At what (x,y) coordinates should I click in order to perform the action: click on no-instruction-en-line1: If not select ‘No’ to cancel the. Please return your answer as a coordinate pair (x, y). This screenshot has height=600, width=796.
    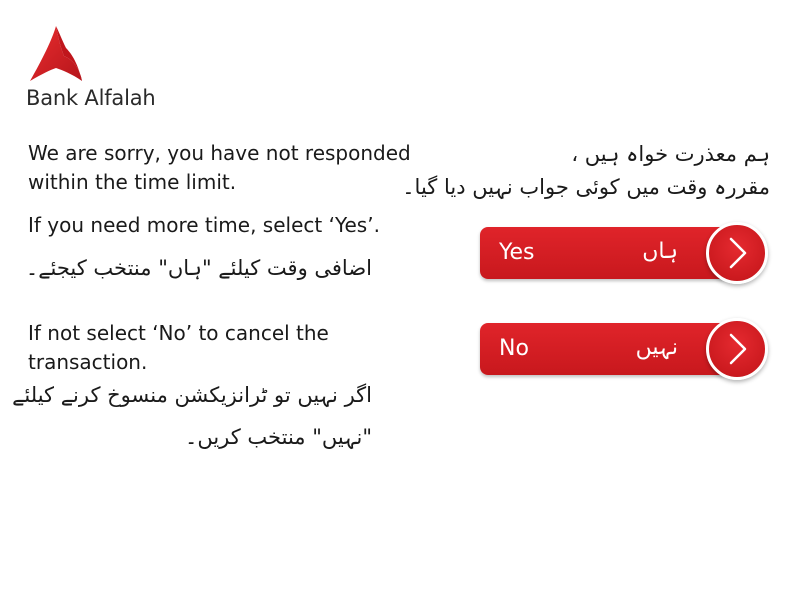
    Looking at the image, I should click on (178, 333).